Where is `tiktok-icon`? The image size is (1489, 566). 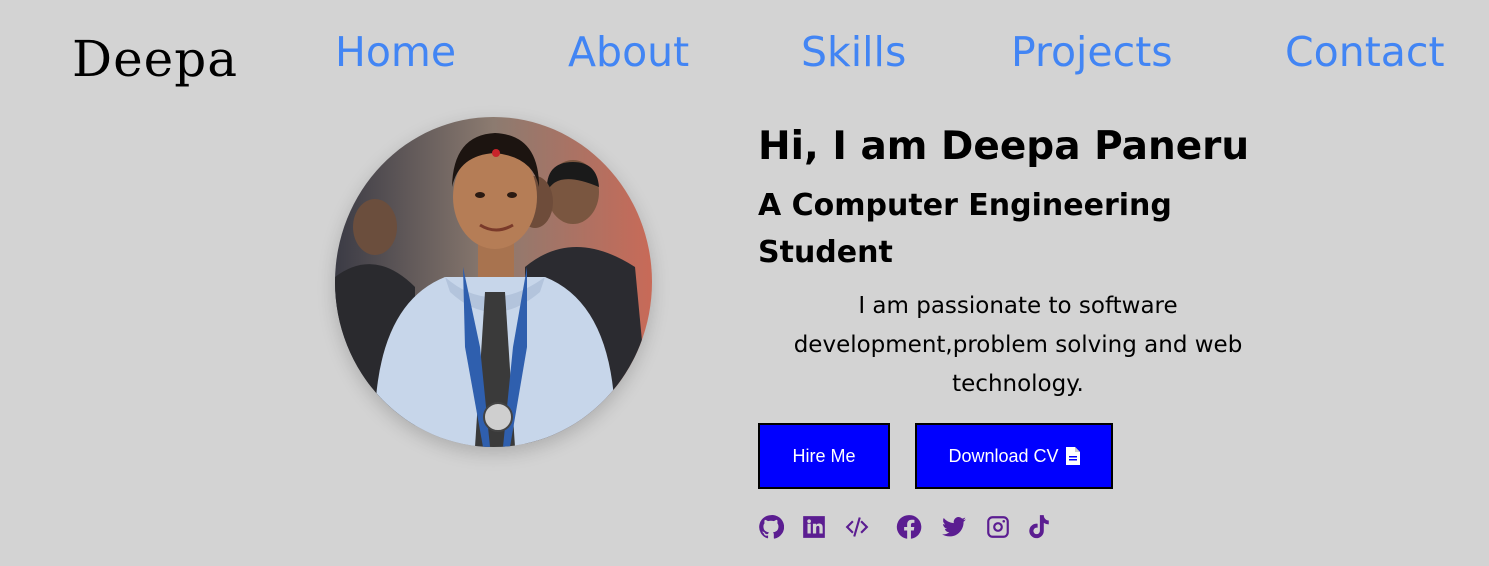
tiktok-icon is located at coordinates (1040, 528).